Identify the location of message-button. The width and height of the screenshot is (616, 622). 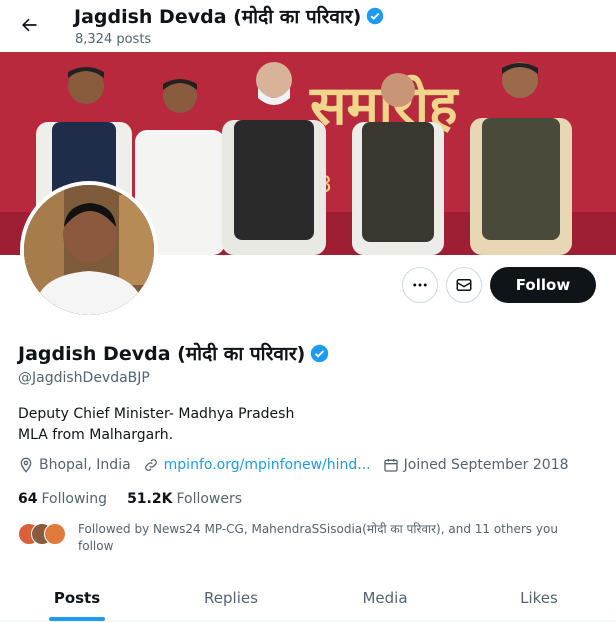
(464, 285).